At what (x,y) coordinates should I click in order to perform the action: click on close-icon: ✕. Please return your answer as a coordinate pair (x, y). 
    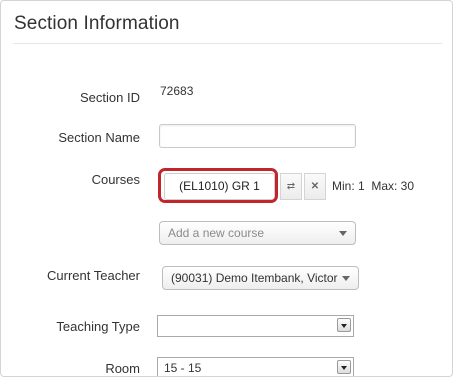
    Looking at the image, I should click on (315, 186).